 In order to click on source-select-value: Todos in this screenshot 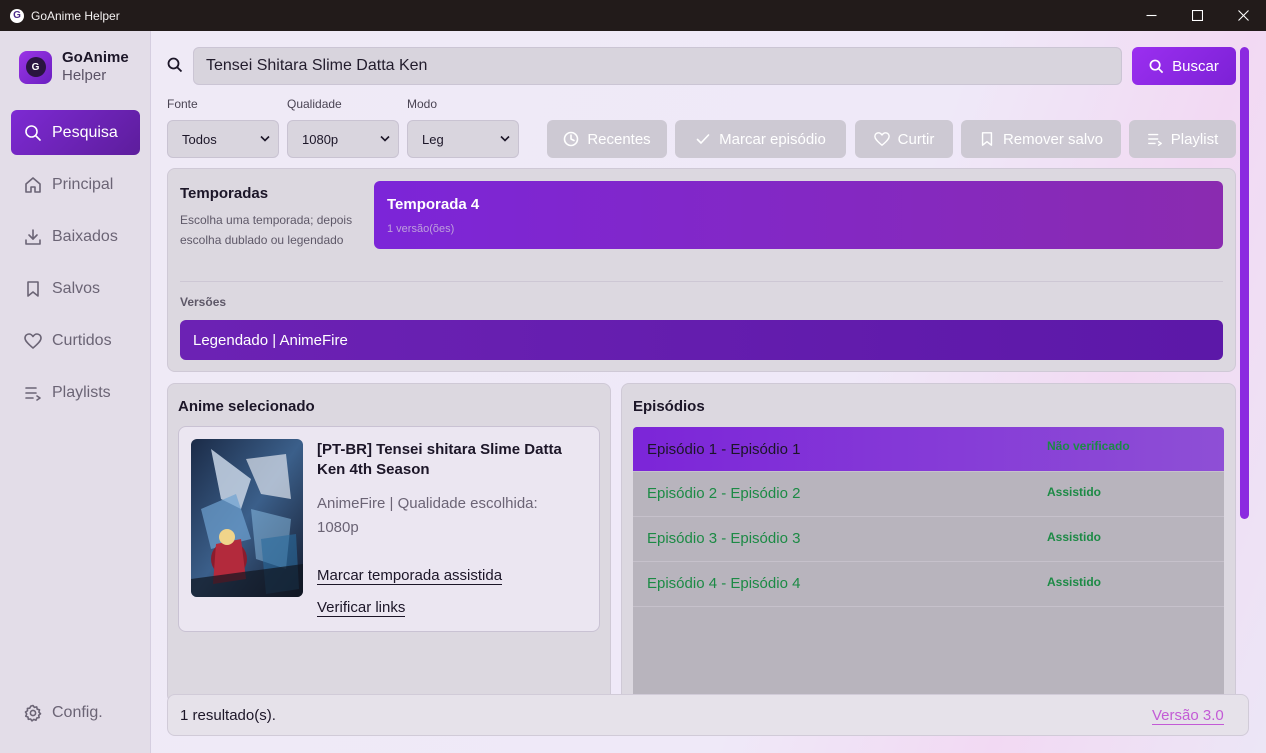, I will do `click(199, 139)`.